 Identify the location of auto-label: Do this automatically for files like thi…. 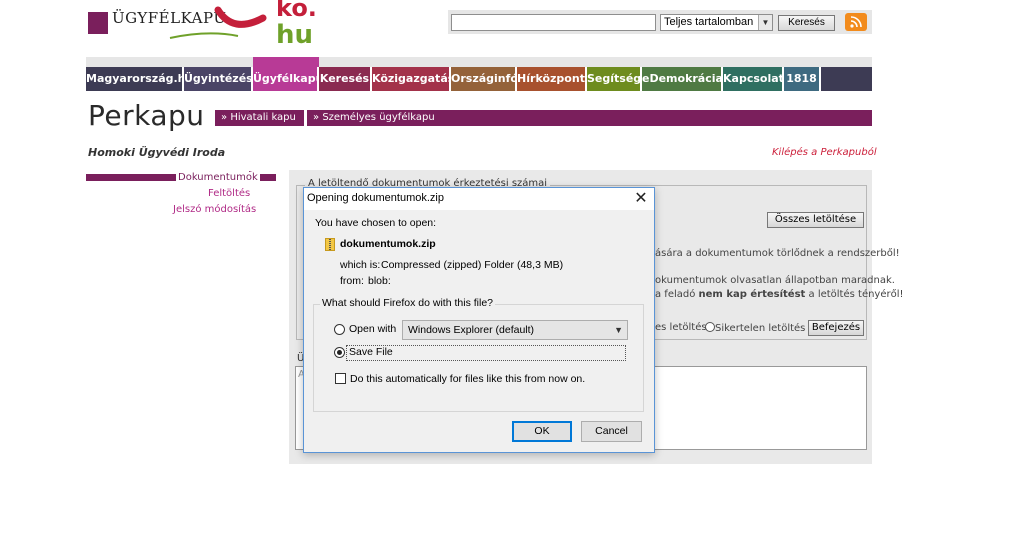
(467, 379).